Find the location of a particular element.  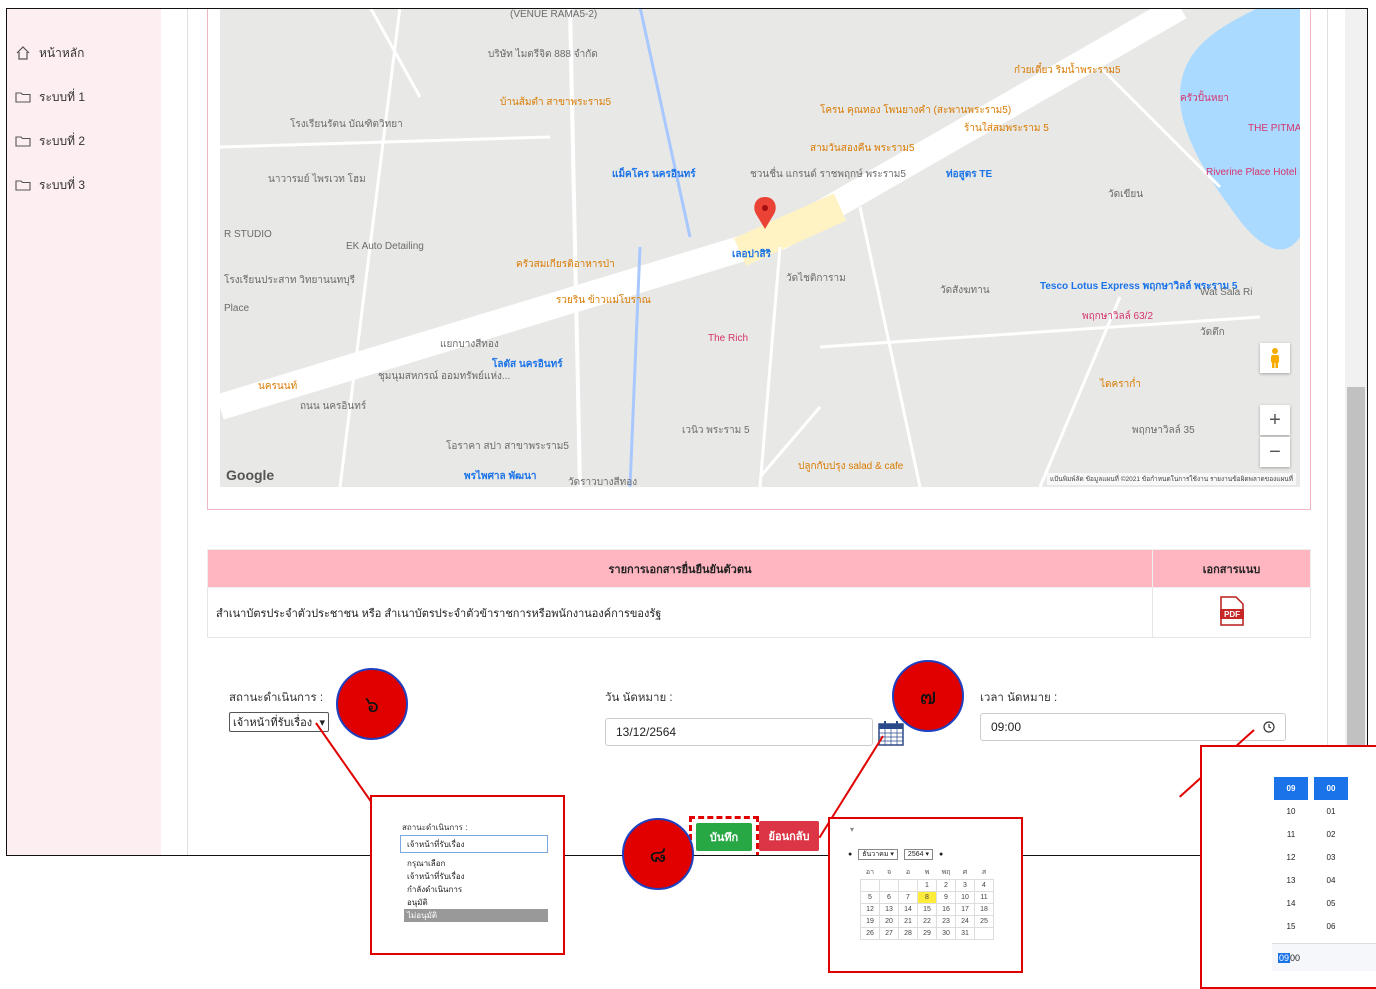

table-header-docs: รายการเอกสารยื่นยืนยันตัวตน is located at coordinates (680, 568).